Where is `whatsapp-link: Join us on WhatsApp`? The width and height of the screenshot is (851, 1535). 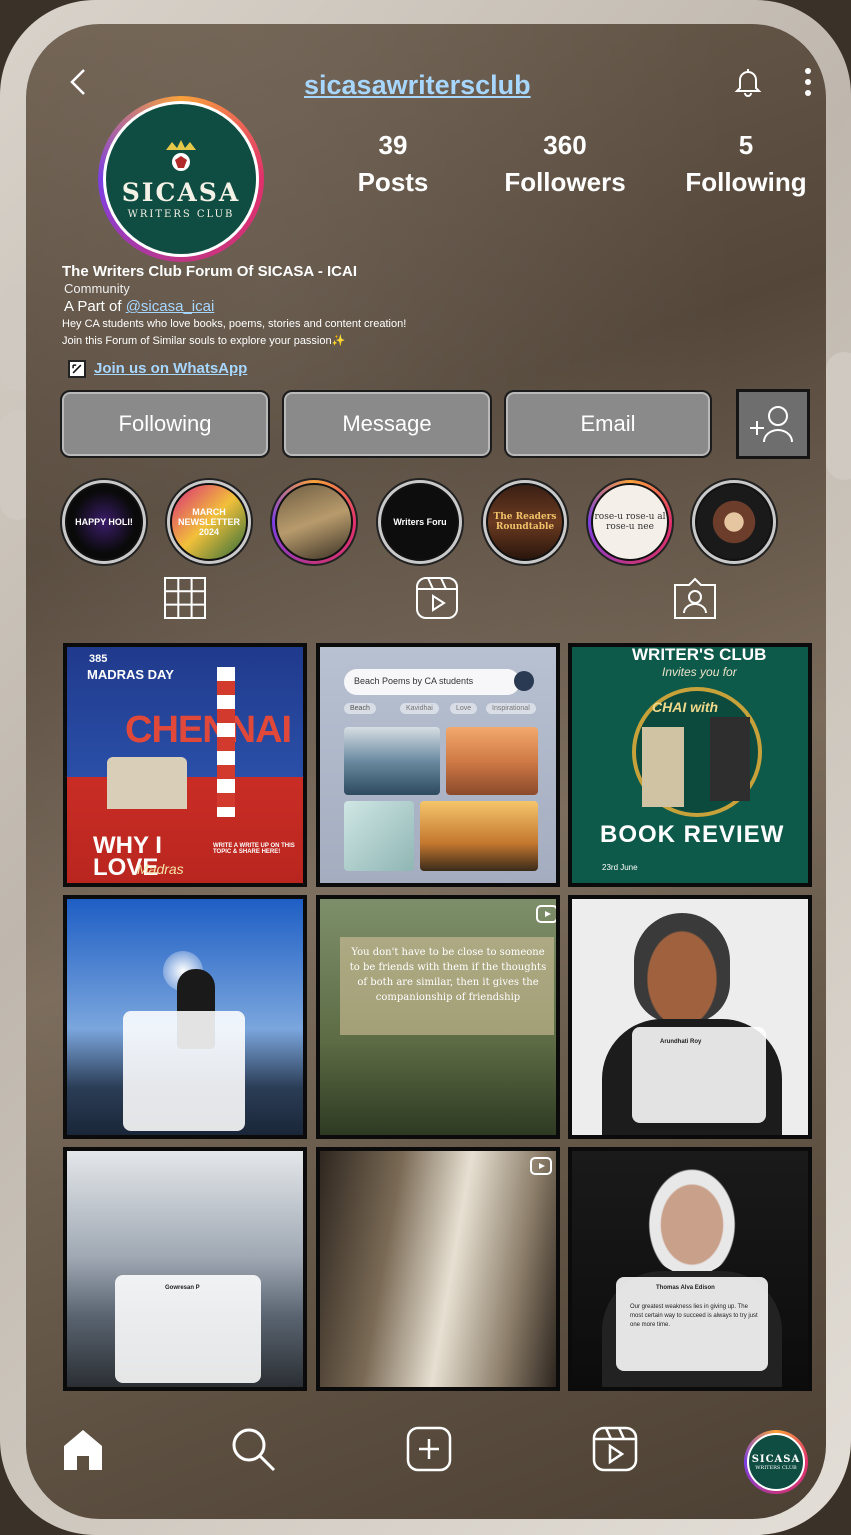
whatsapp-link: Join us on WhatsApp is located at coordinates (170, 368).